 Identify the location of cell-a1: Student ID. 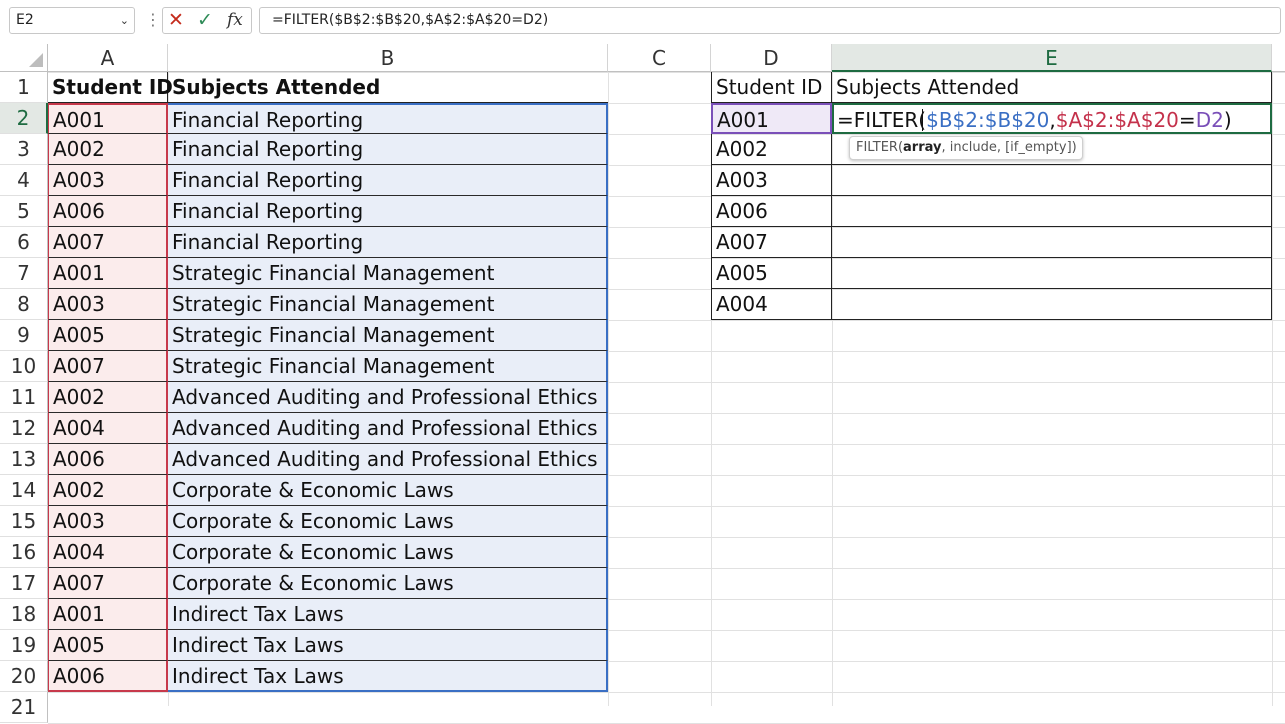
(110, 87).